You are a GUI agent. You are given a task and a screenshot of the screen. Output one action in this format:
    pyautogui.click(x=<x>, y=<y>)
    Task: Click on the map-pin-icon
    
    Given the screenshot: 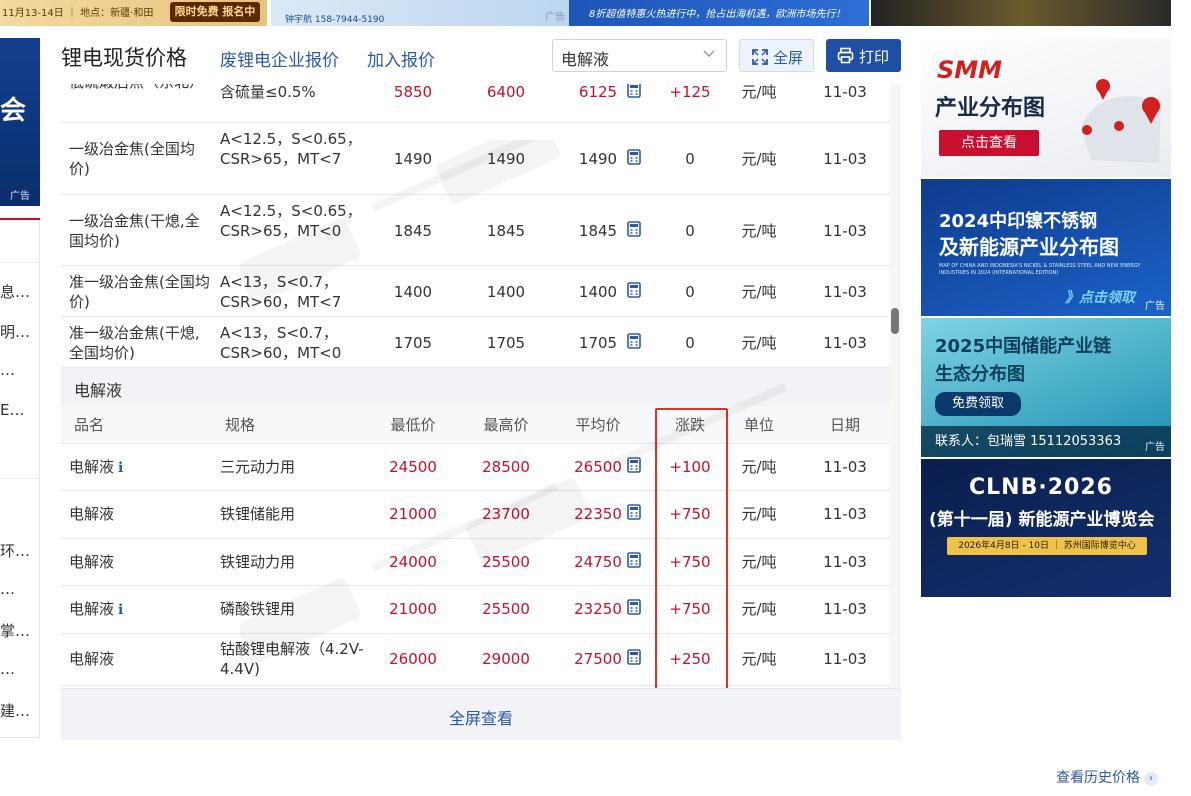 What is the action you would take?
    pyautogui.click(x=1121, y=121)
    